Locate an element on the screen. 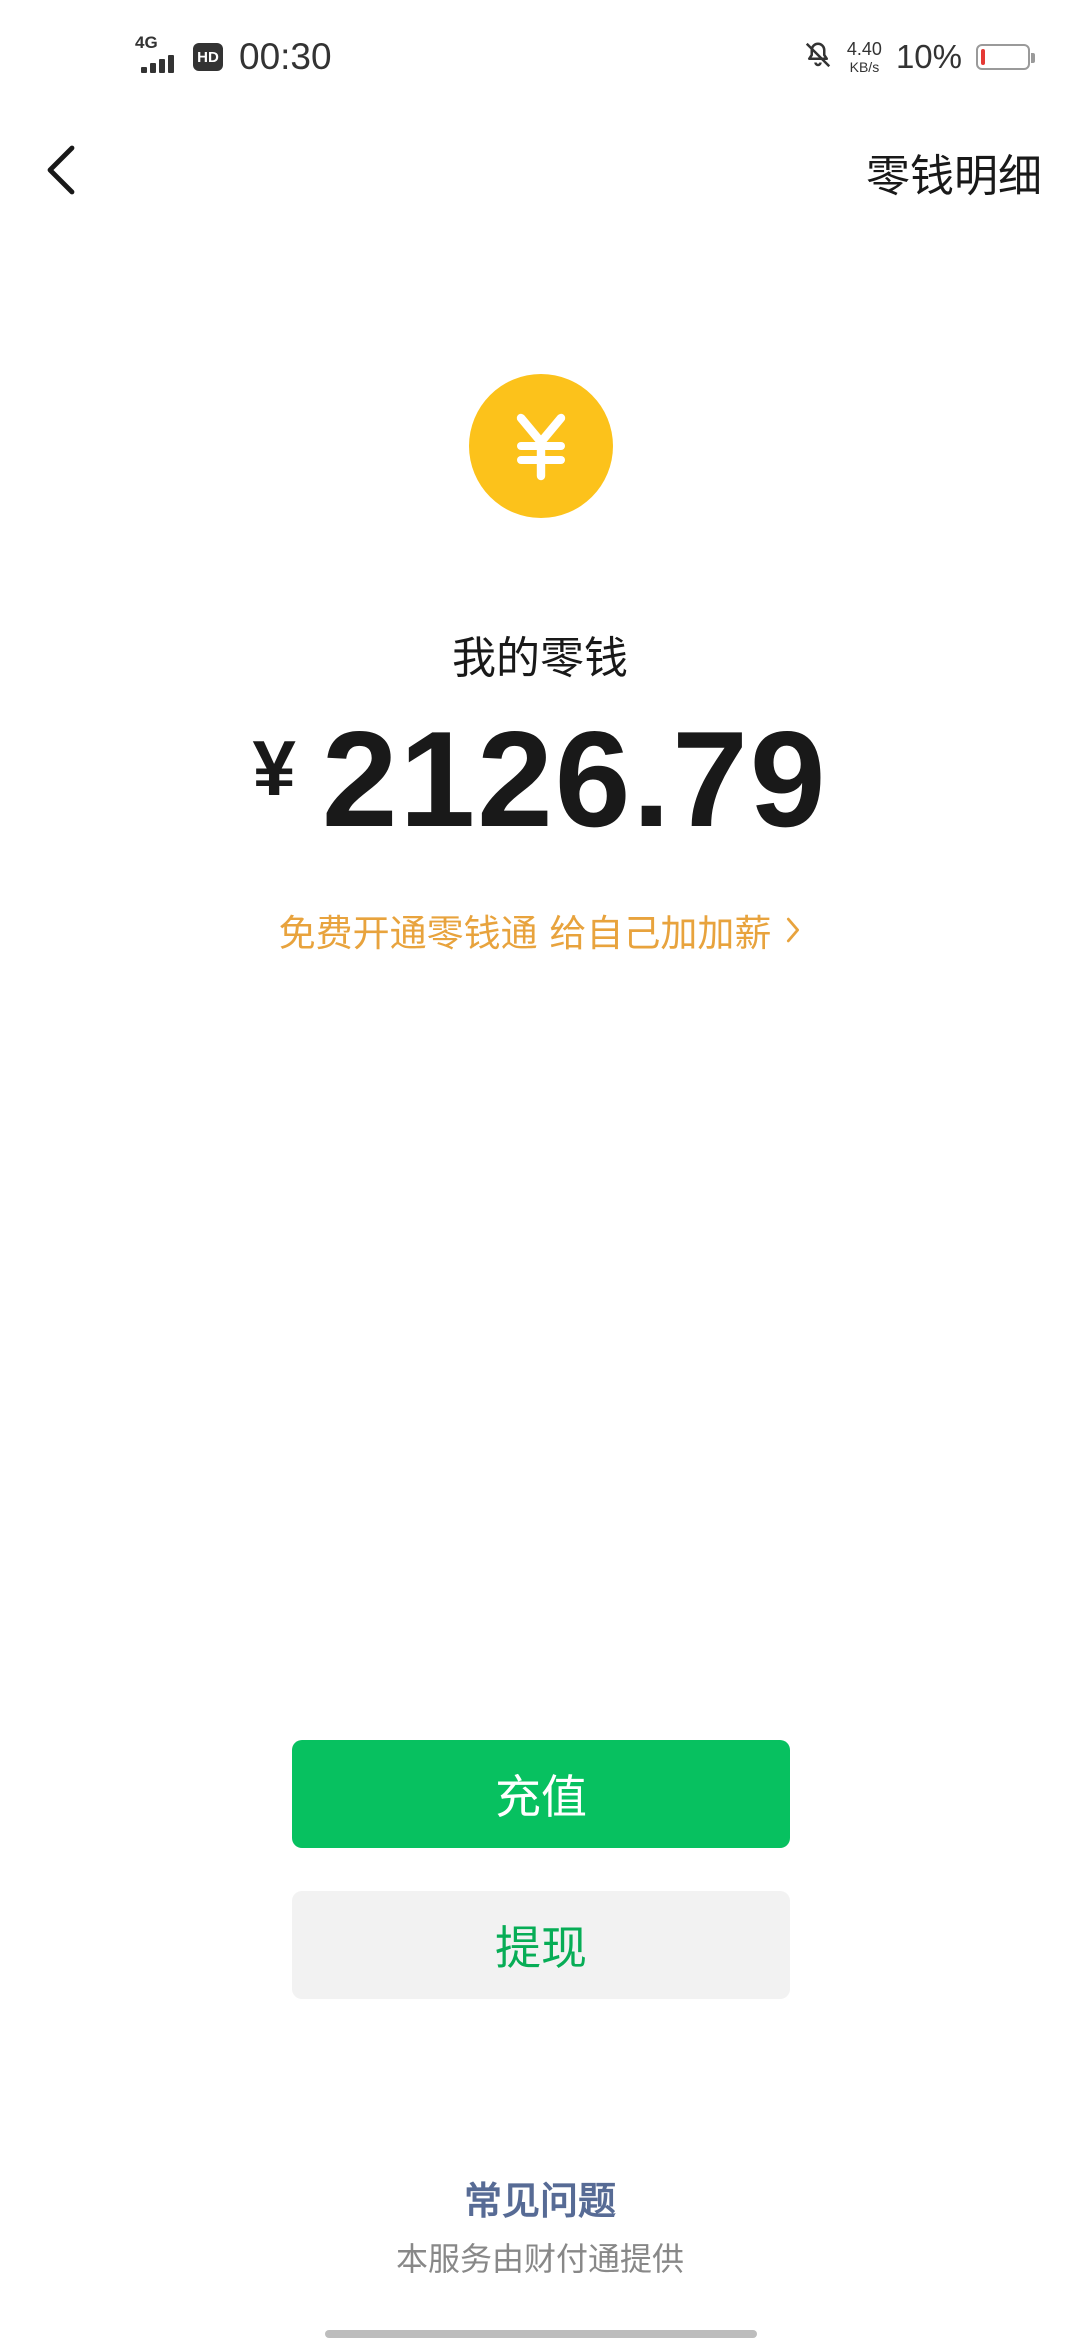 This screenshot has width=1080, height=2340. provider-note: 本服务由财付通提供 is located at coordinates (539, 2259).